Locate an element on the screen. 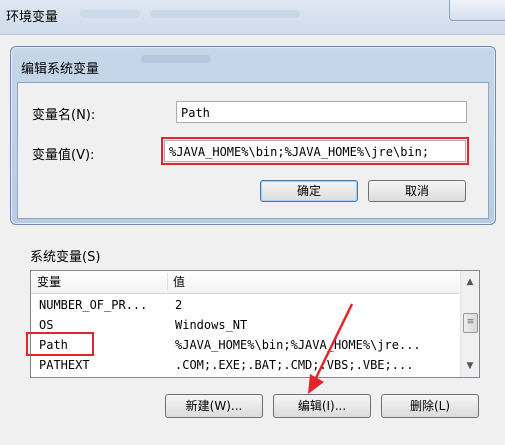  path-highlight-box is located at coordinates (60, 344).